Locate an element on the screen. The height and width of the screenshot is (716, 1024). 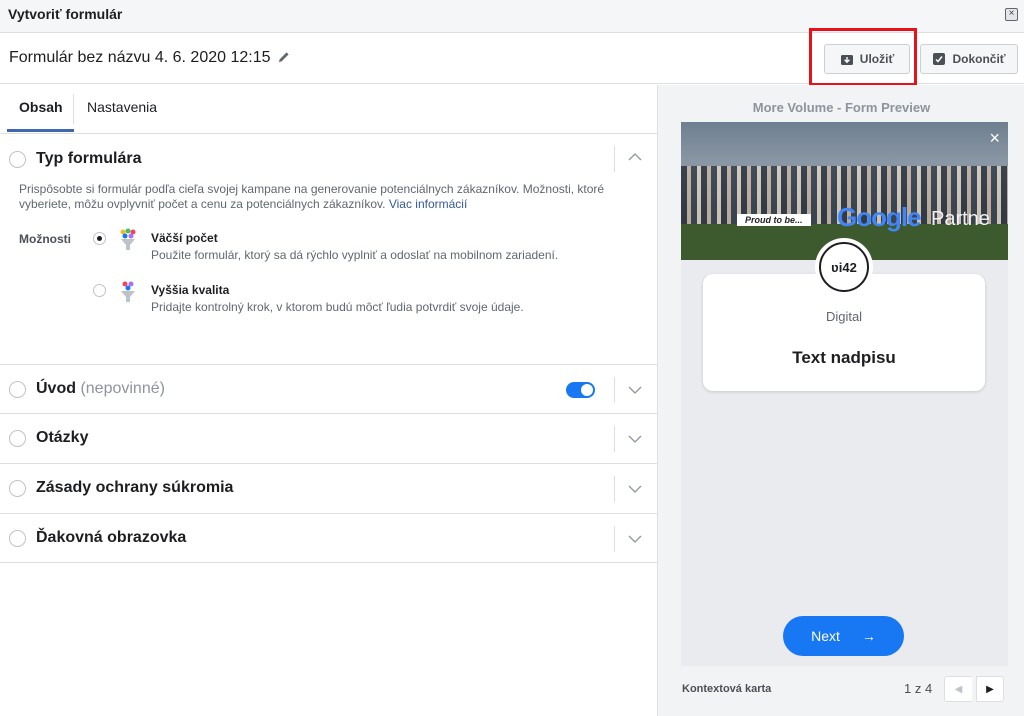
tab-content: Obsah is located at coordinates (41, 107).